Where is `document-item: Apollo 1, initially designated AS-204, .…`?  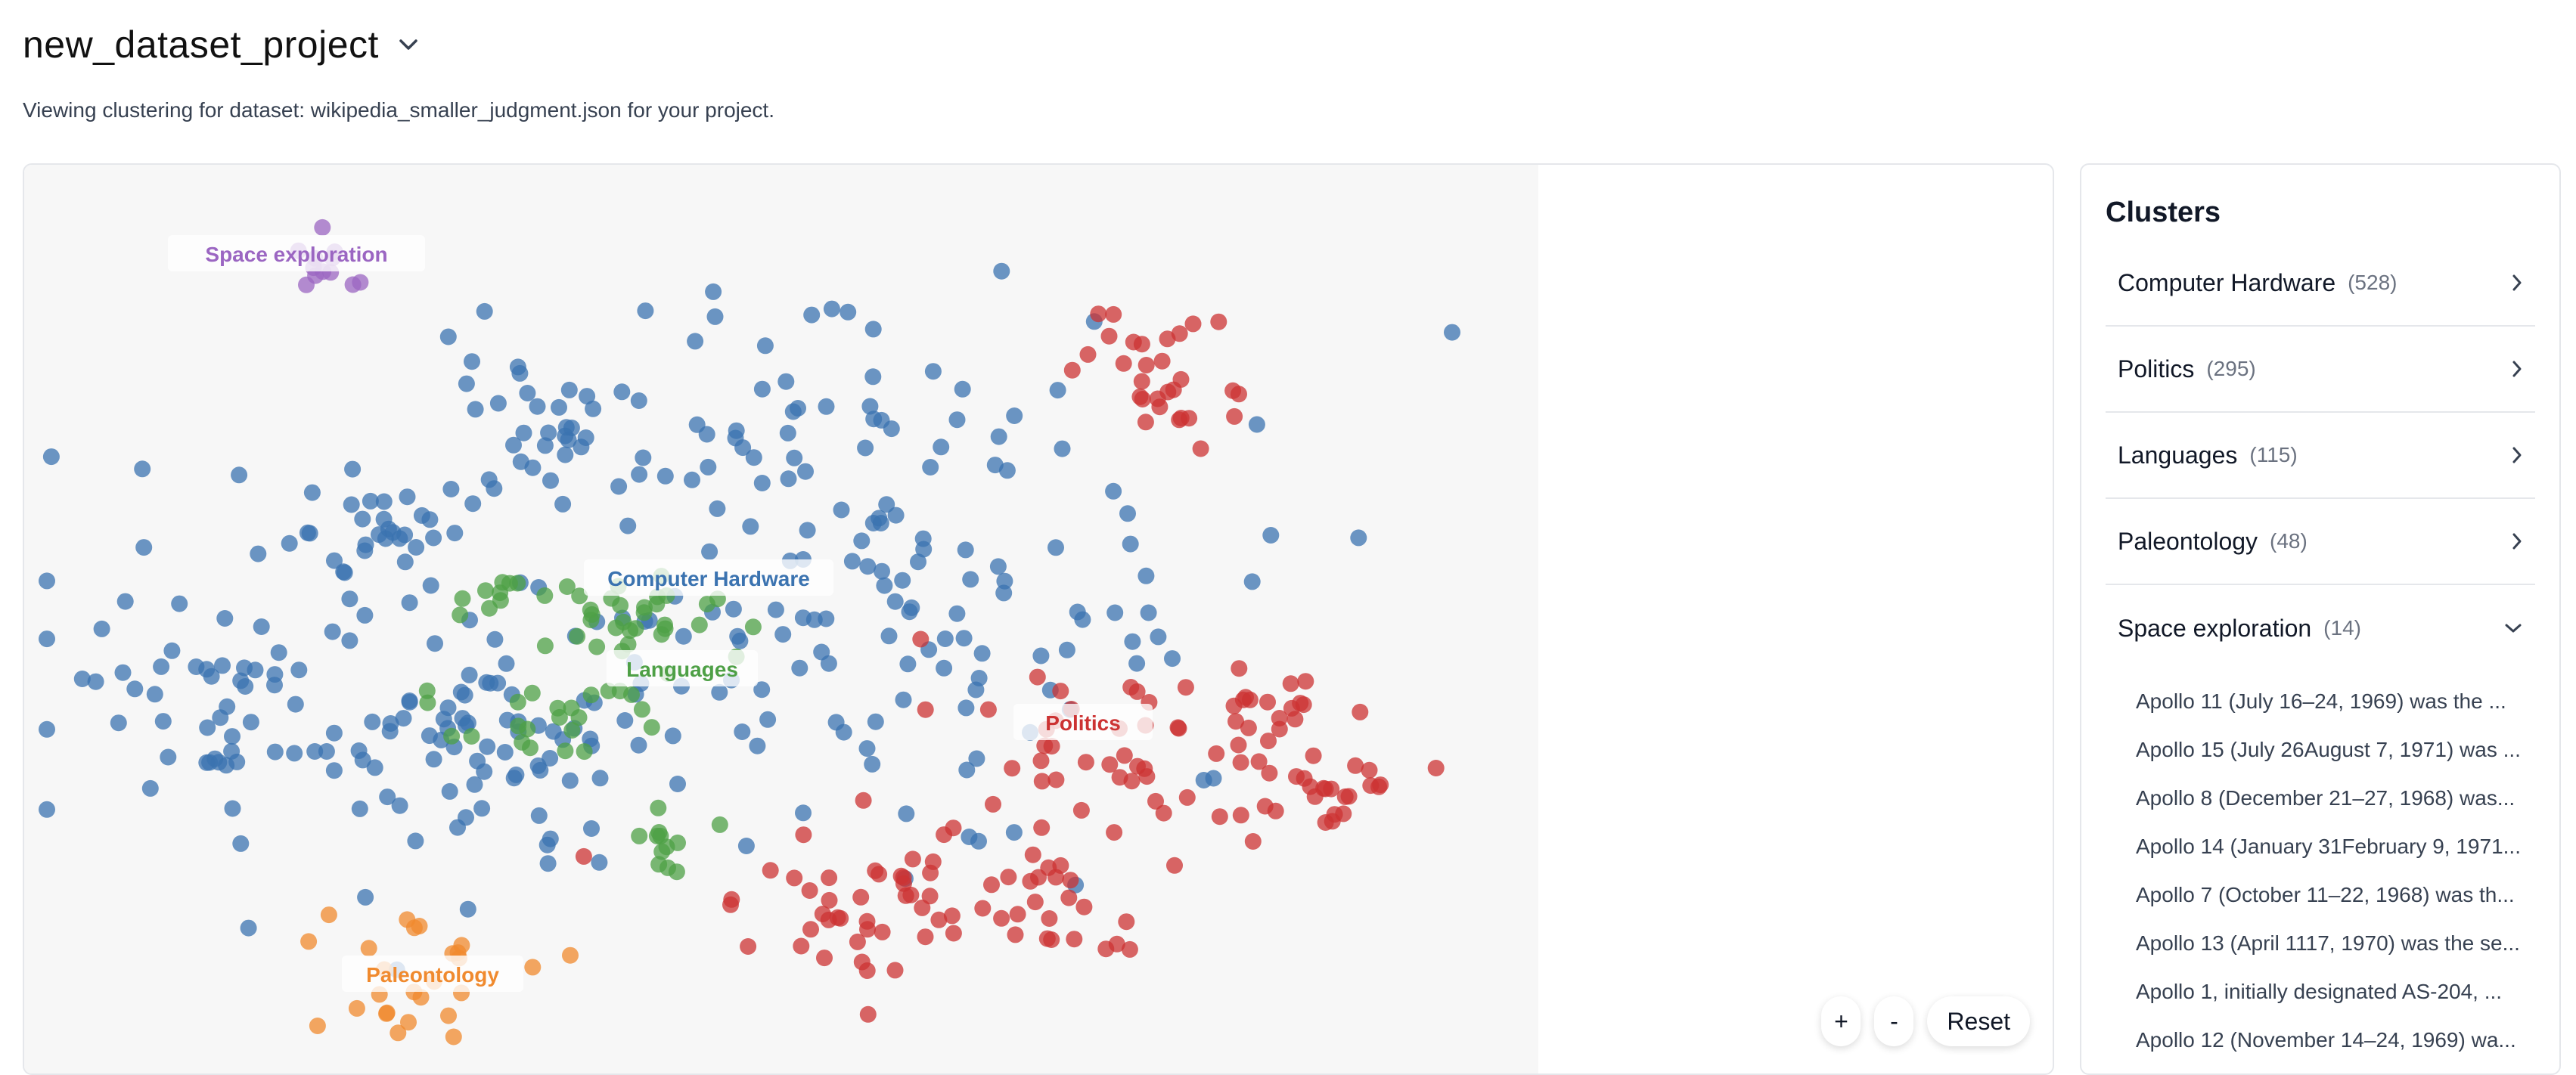
document-item: Apollo 1, initially designated AS-204, .… is located at coordinates (2335, 992).